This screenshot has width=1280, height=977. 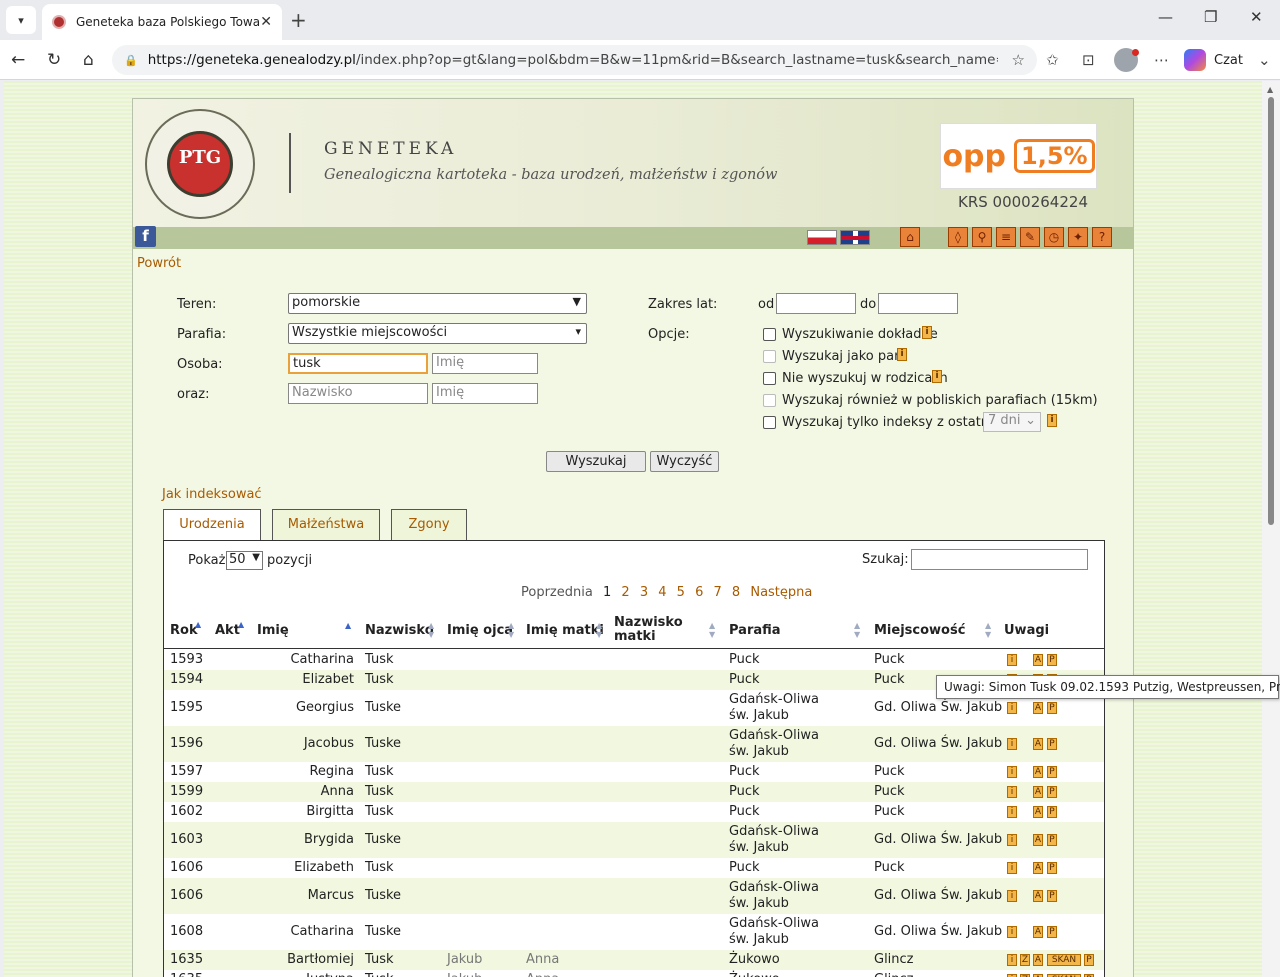 What do you see at coordinates (769, 400) in the screenshot?
I see `nearby-parishes-checkbox` at bounding box center [769, 400].